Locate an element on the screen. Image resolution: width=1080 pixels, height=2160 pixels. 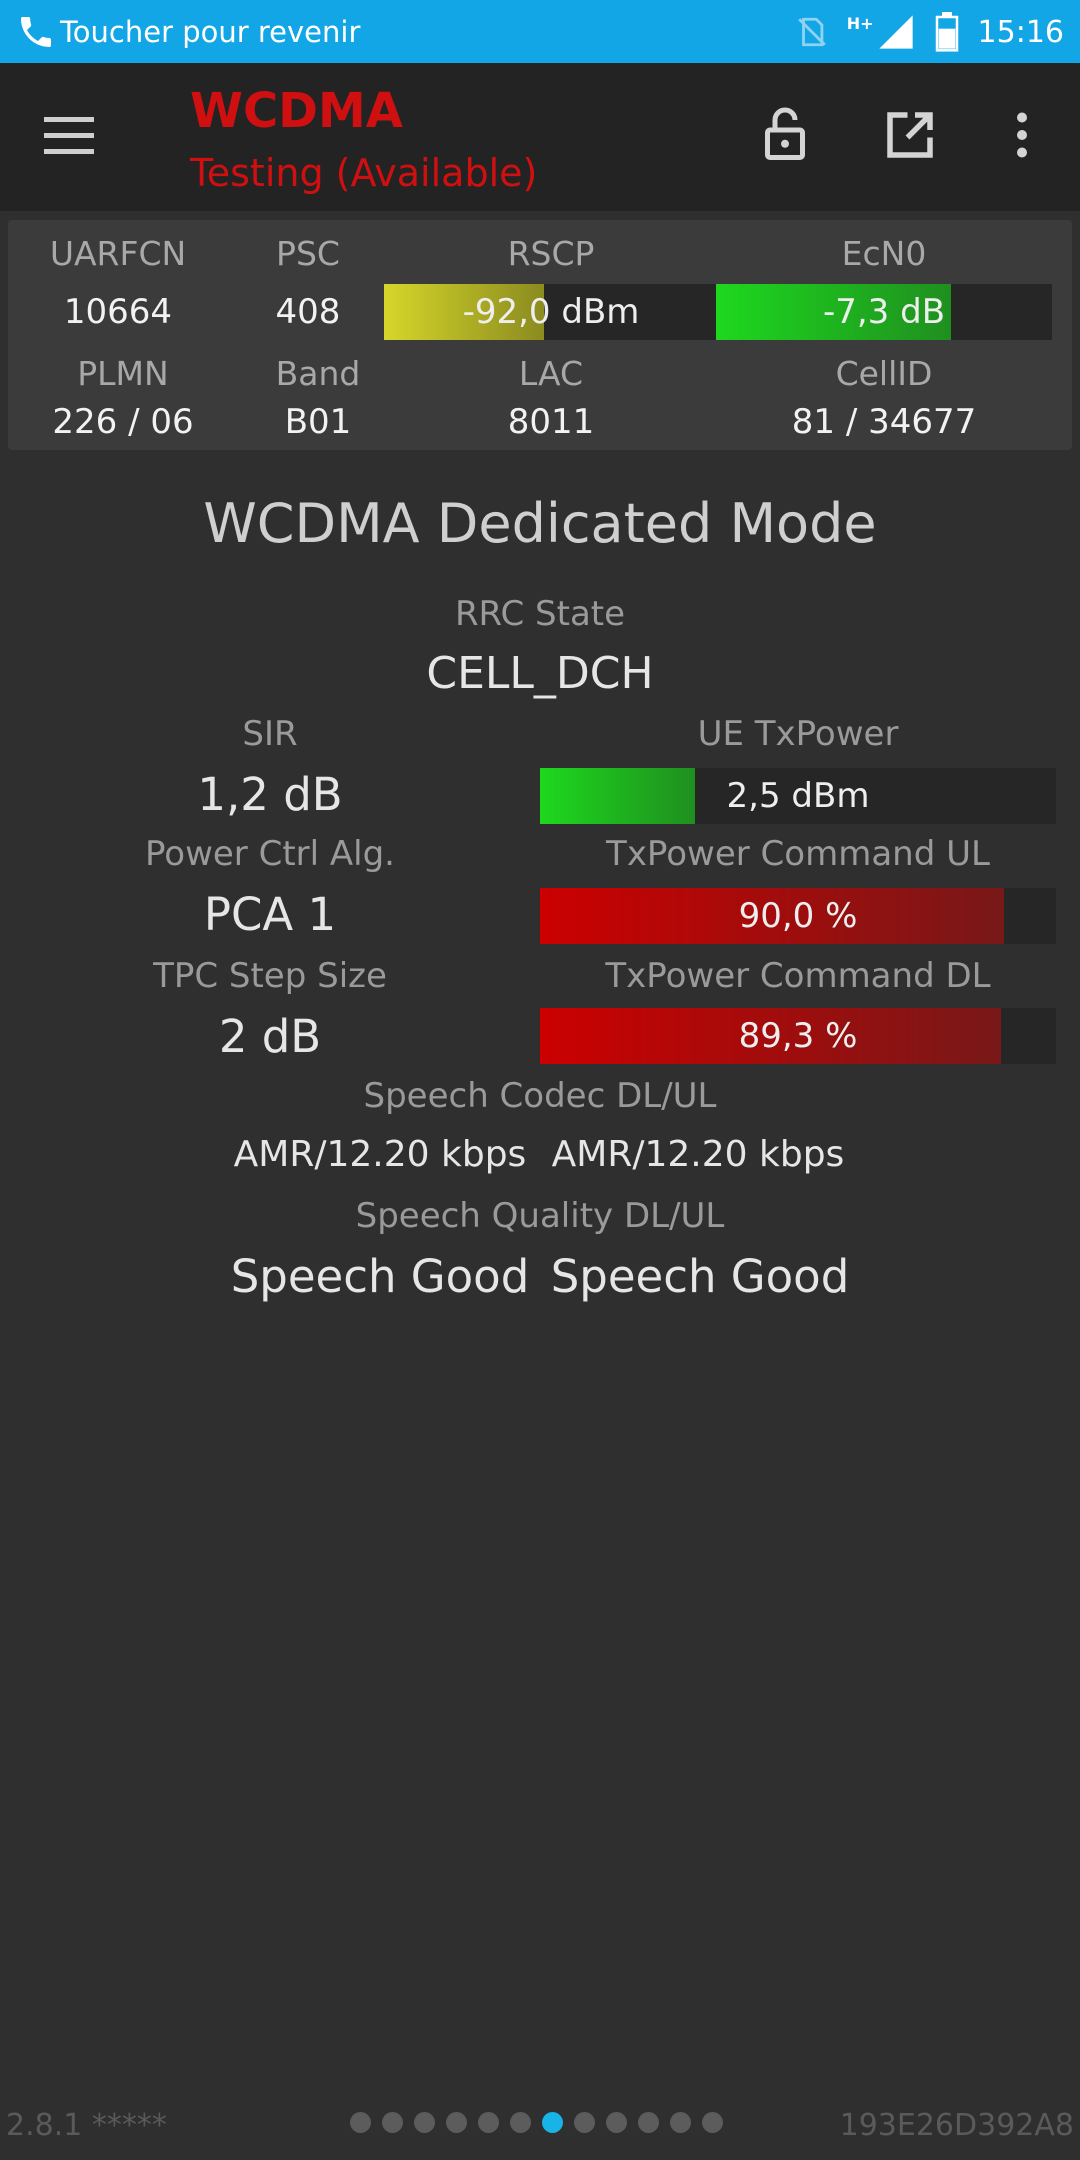
clock: 15:16 is located at coordinates (1020, 32).